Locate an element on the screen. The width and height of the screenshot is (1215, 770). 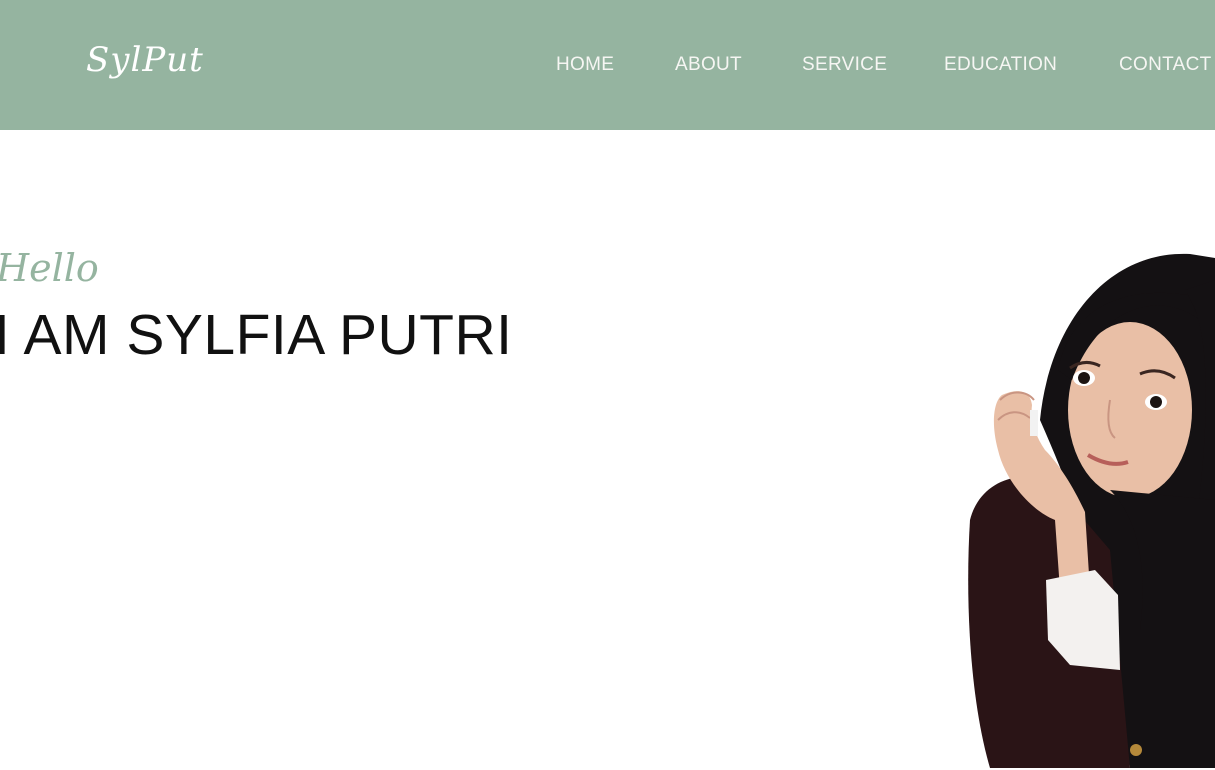
nav-link-about: ABOUT is located at coordinates (708, 65).